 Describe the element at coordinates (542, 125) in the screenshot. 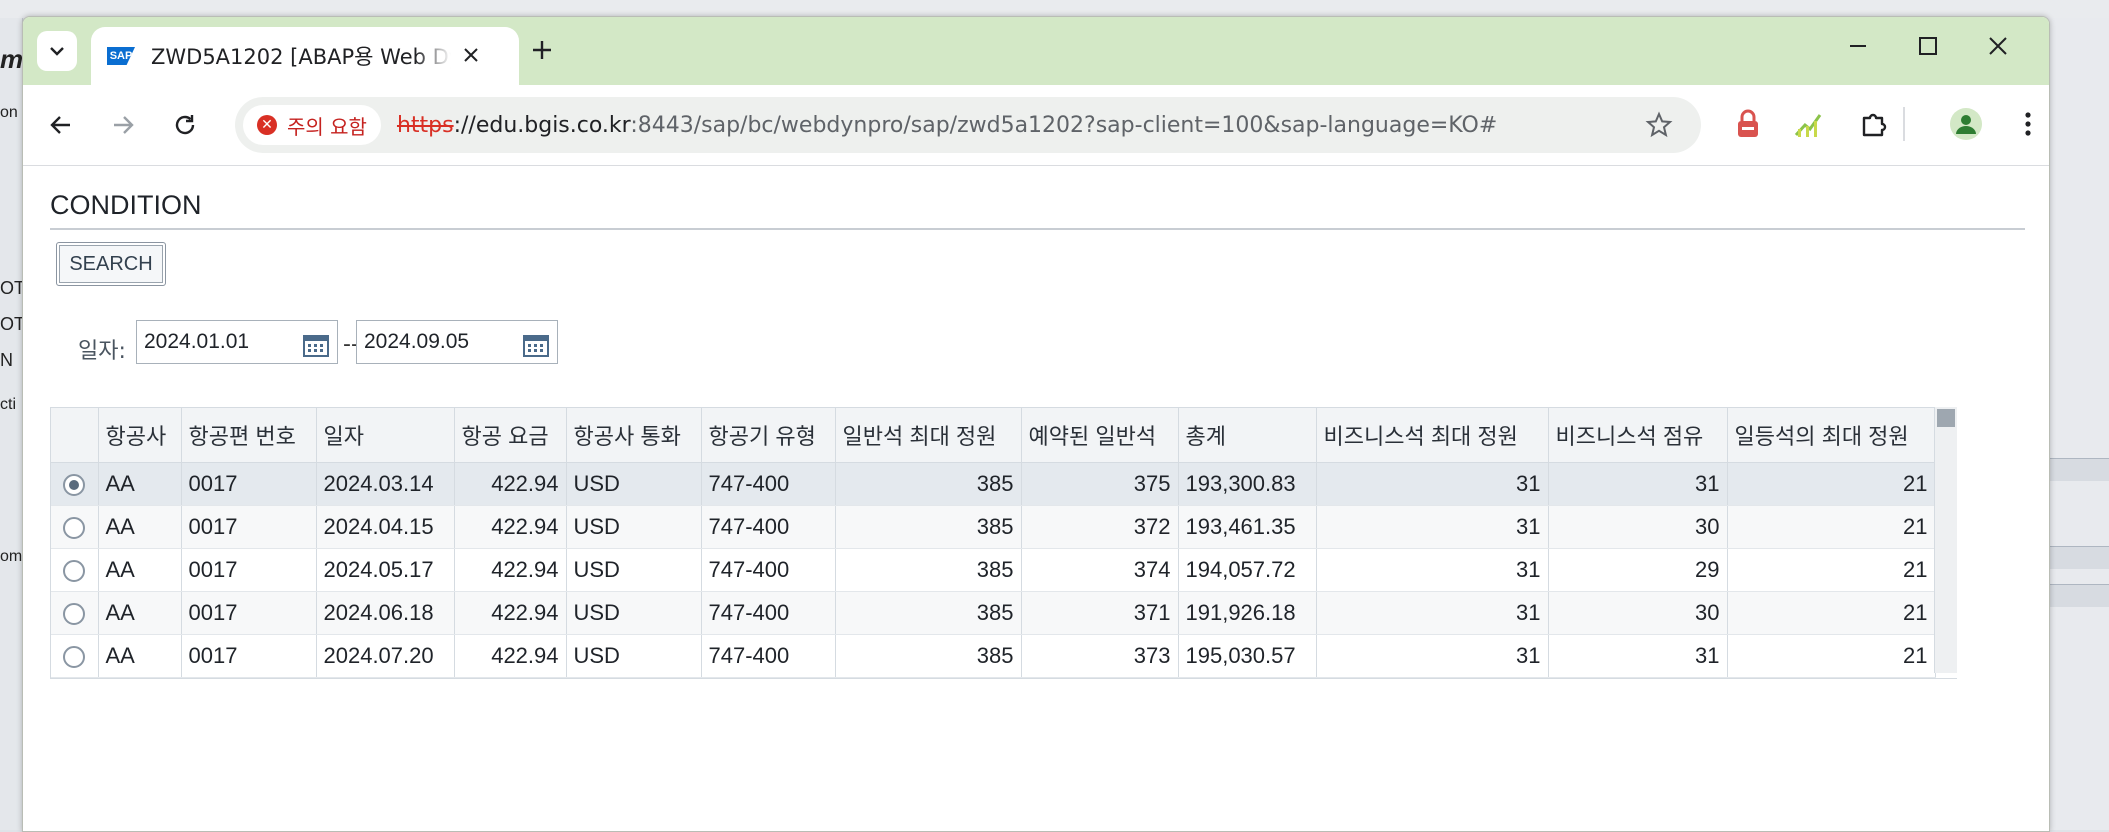

I see `url-host: ://edu.bgis.co.kr` at that location.